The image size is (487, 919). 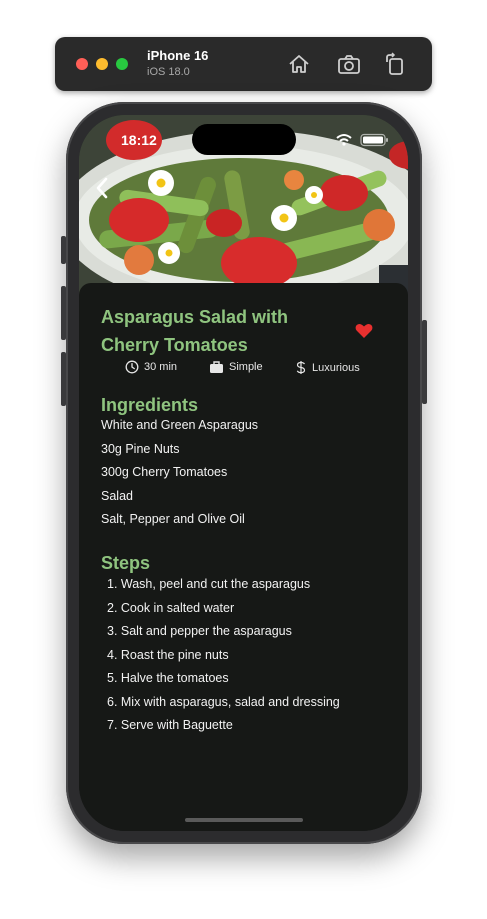 I want to click on rotate-button, so click(x=395, y=64).